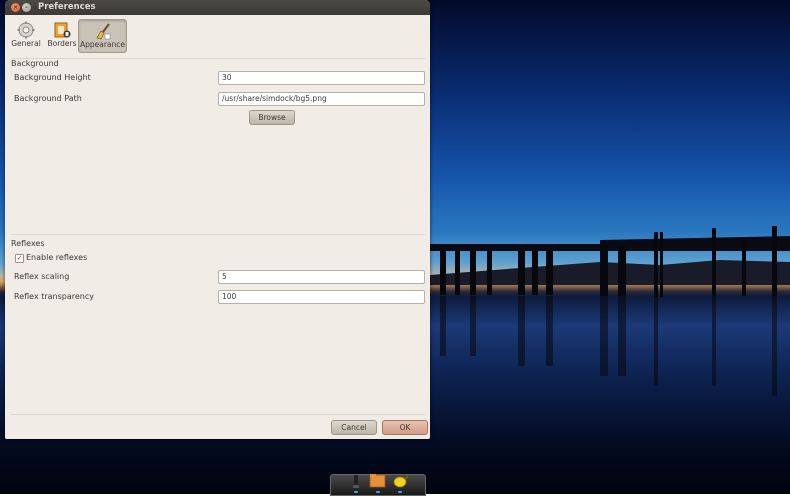 Image resolution: width=790 pixels, height=496 pixels. I want to click on reflex-transparency-input: 100, so click(321, 297).